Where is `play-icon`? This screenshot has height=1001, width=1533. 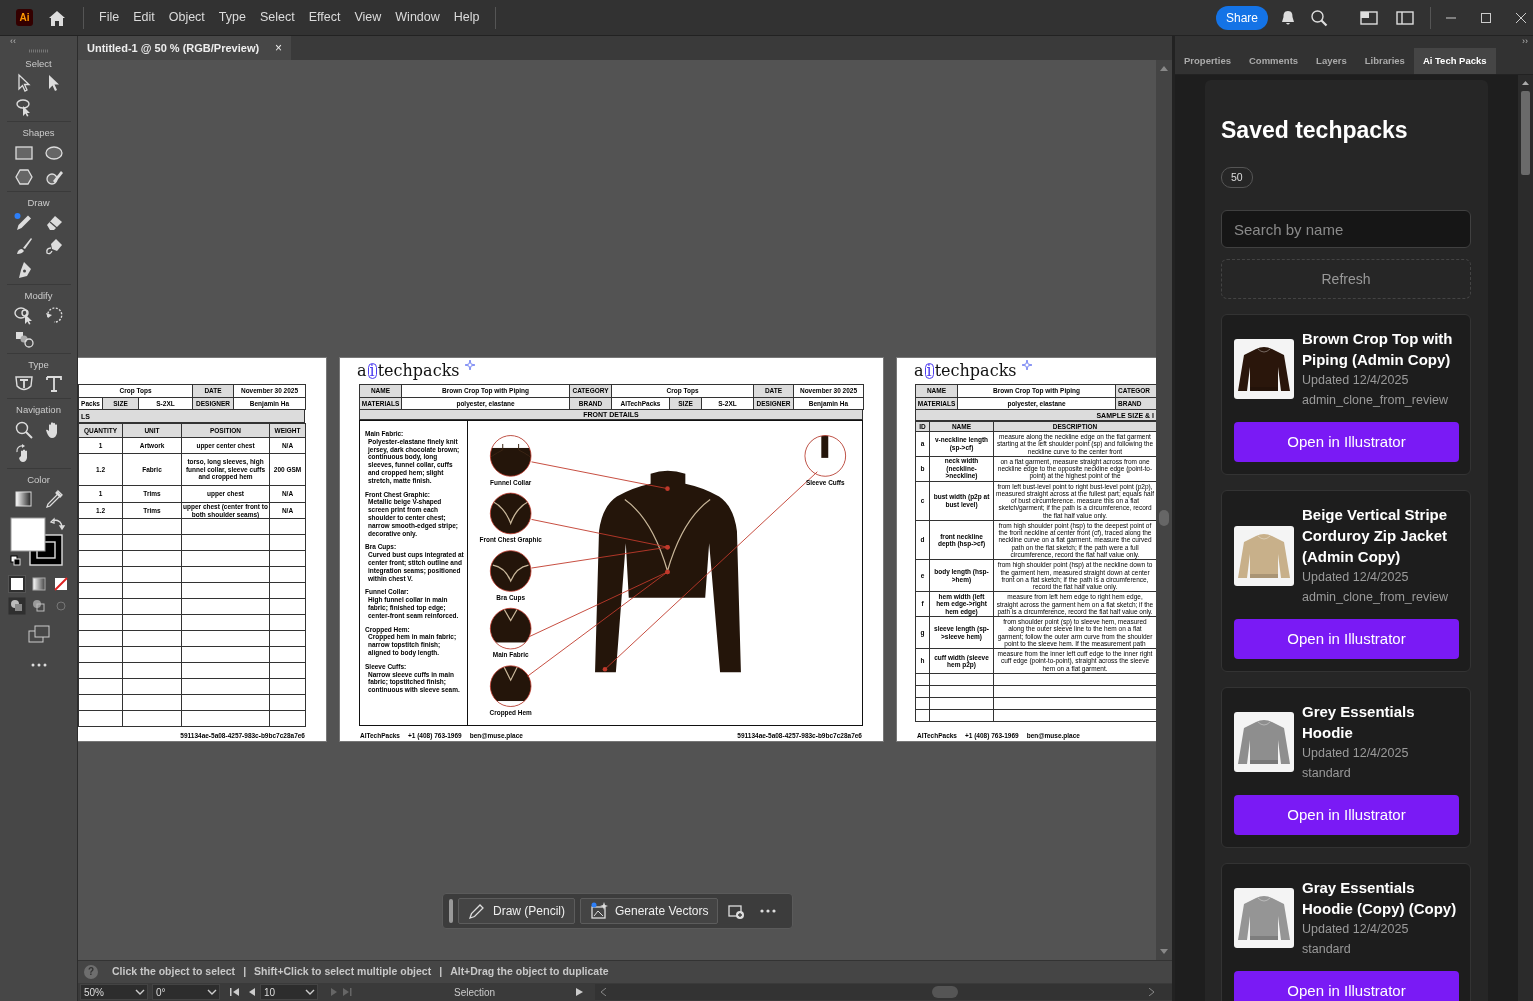 play-icon is located at coordinates (579, 992).